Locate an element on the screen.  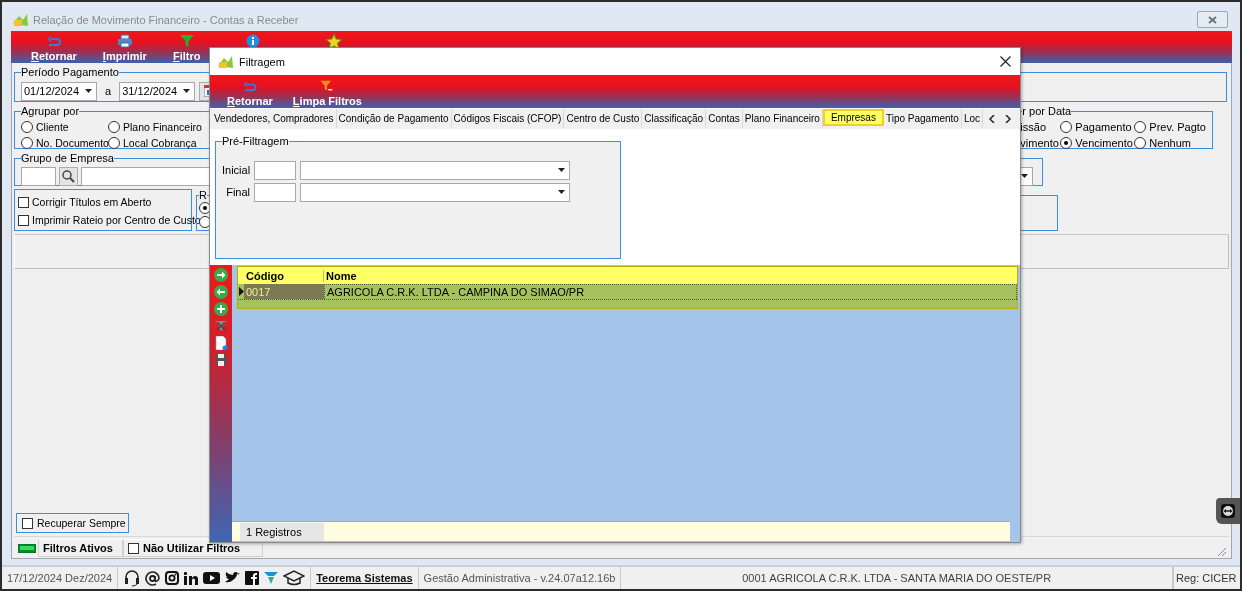
radio-label: issão is located at coordinates (1033, 126).